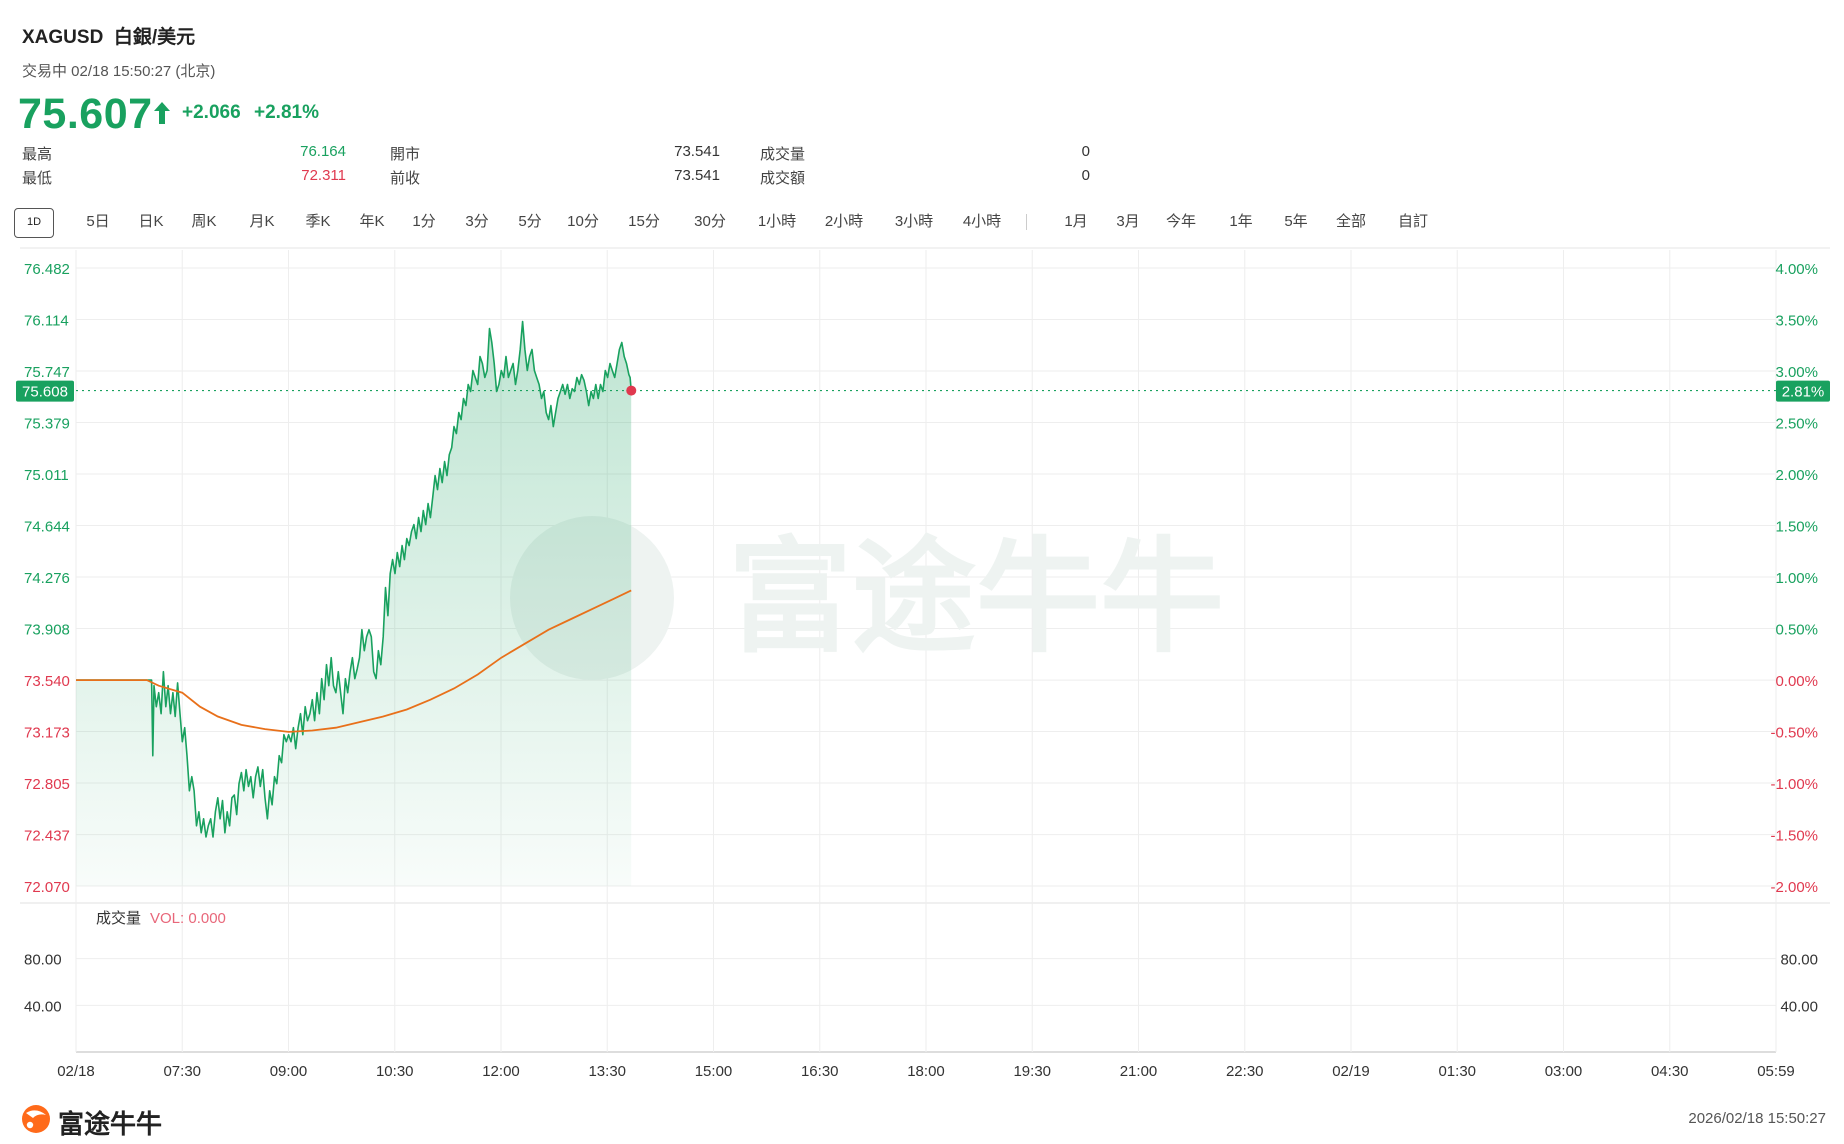  Describe the element at coordinates (262, 222) in the screenshot. I see `tab-4: 月K` at that location.